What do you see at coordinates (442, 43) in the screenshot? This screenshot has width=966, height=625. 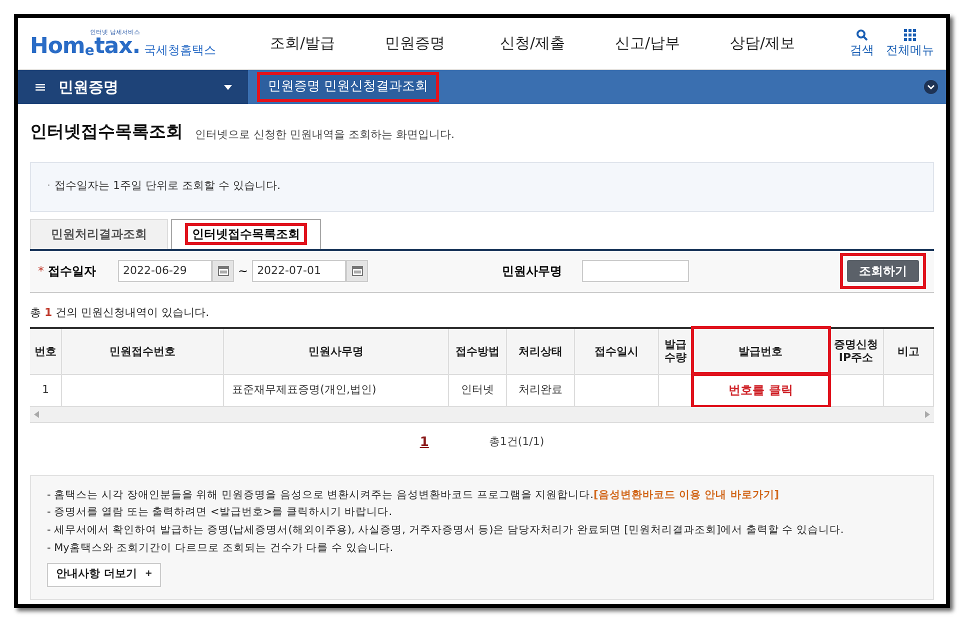 I see `nav-link: 민원증명` at bounding box center [442, 43].